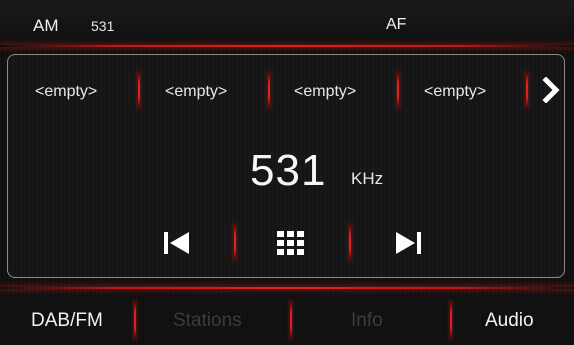  What do you see at coordinates (67, 321) in the screenshot?
I see `dab-fm-button: DAB/FM` at bounding box center [67, 321].